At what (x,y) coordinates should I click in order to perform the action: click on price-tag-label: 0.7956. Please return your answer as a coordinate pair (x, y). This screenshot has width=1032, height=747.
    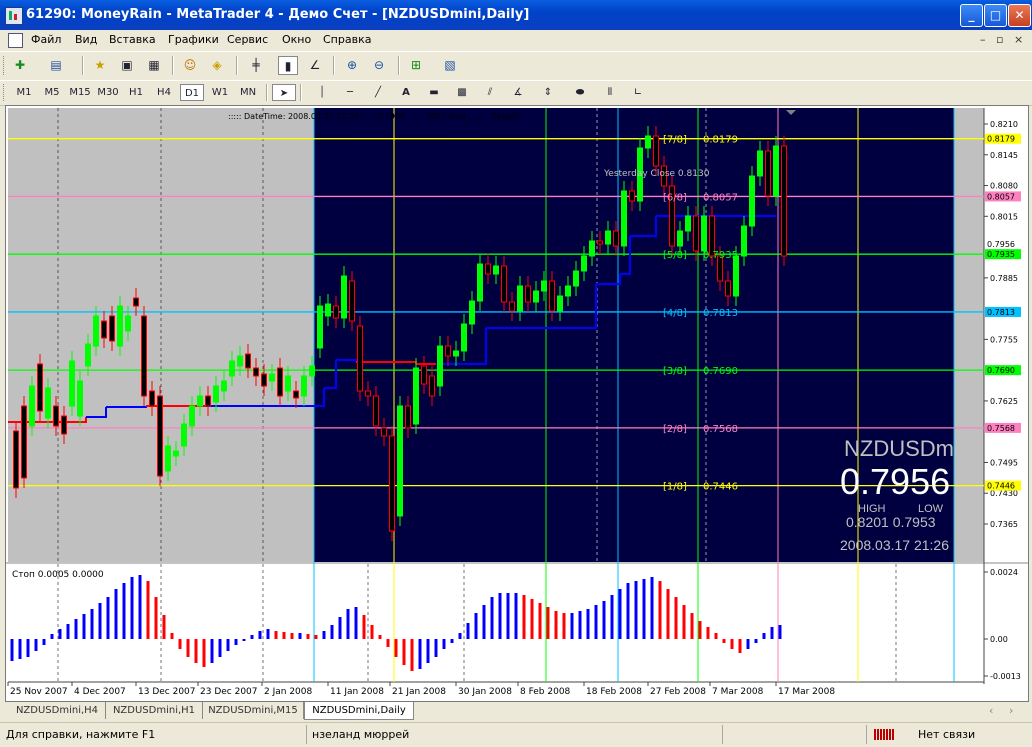
    Looking at the image, I should click on (1001, 244).